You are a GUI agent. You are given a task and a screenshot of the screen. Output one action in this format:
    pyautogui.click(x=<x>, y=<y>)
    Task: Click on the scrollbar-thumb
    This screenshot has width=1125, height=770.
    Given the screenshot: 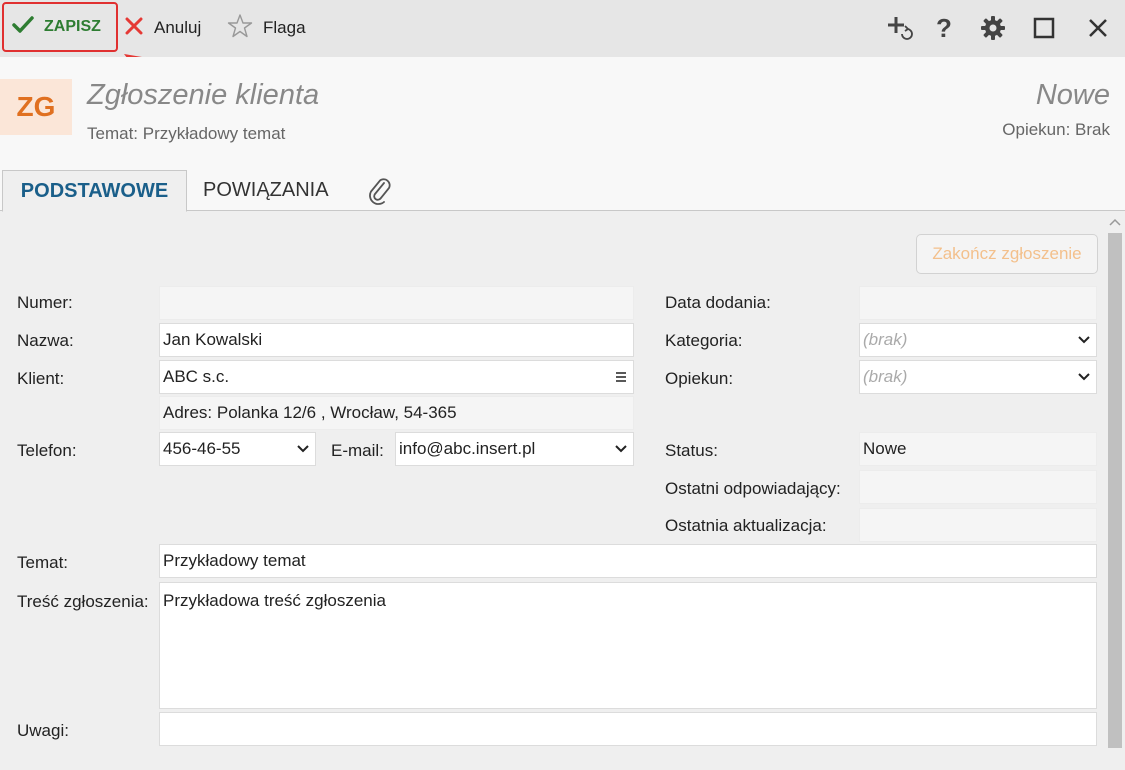 What is the action you would take?
    pyautogui.click(x=1115, y=490)
    